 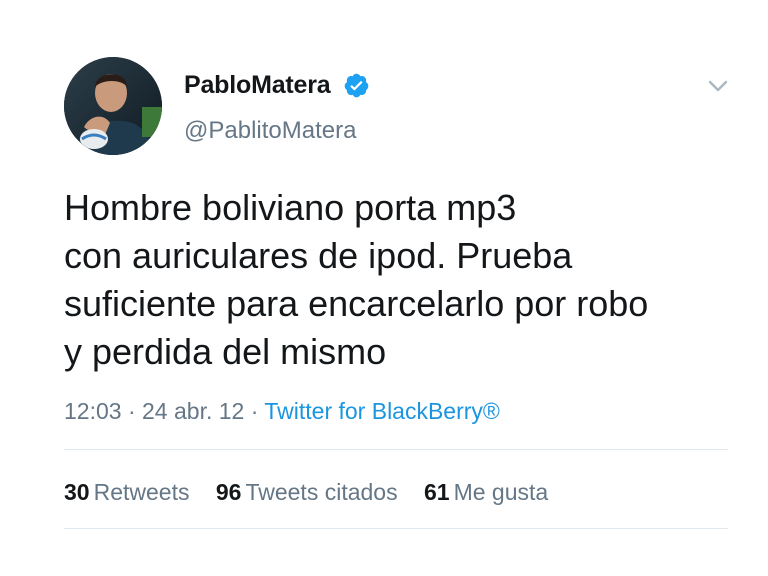 What do you see at coordinates (718, 86) in the screenshot?
I see `chevron-down-icon` at bounding box center [718, 86].